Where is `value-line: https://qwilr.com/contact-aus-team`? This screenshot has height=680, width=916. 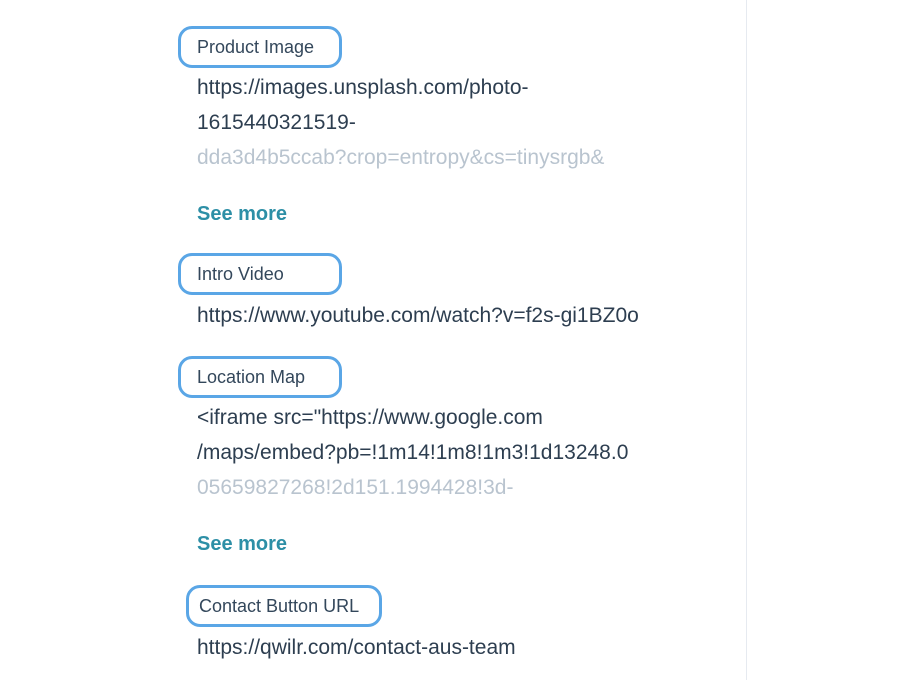 value-line: https://qwilr.com/contact-aus-team is located at coordinates (356, 647).